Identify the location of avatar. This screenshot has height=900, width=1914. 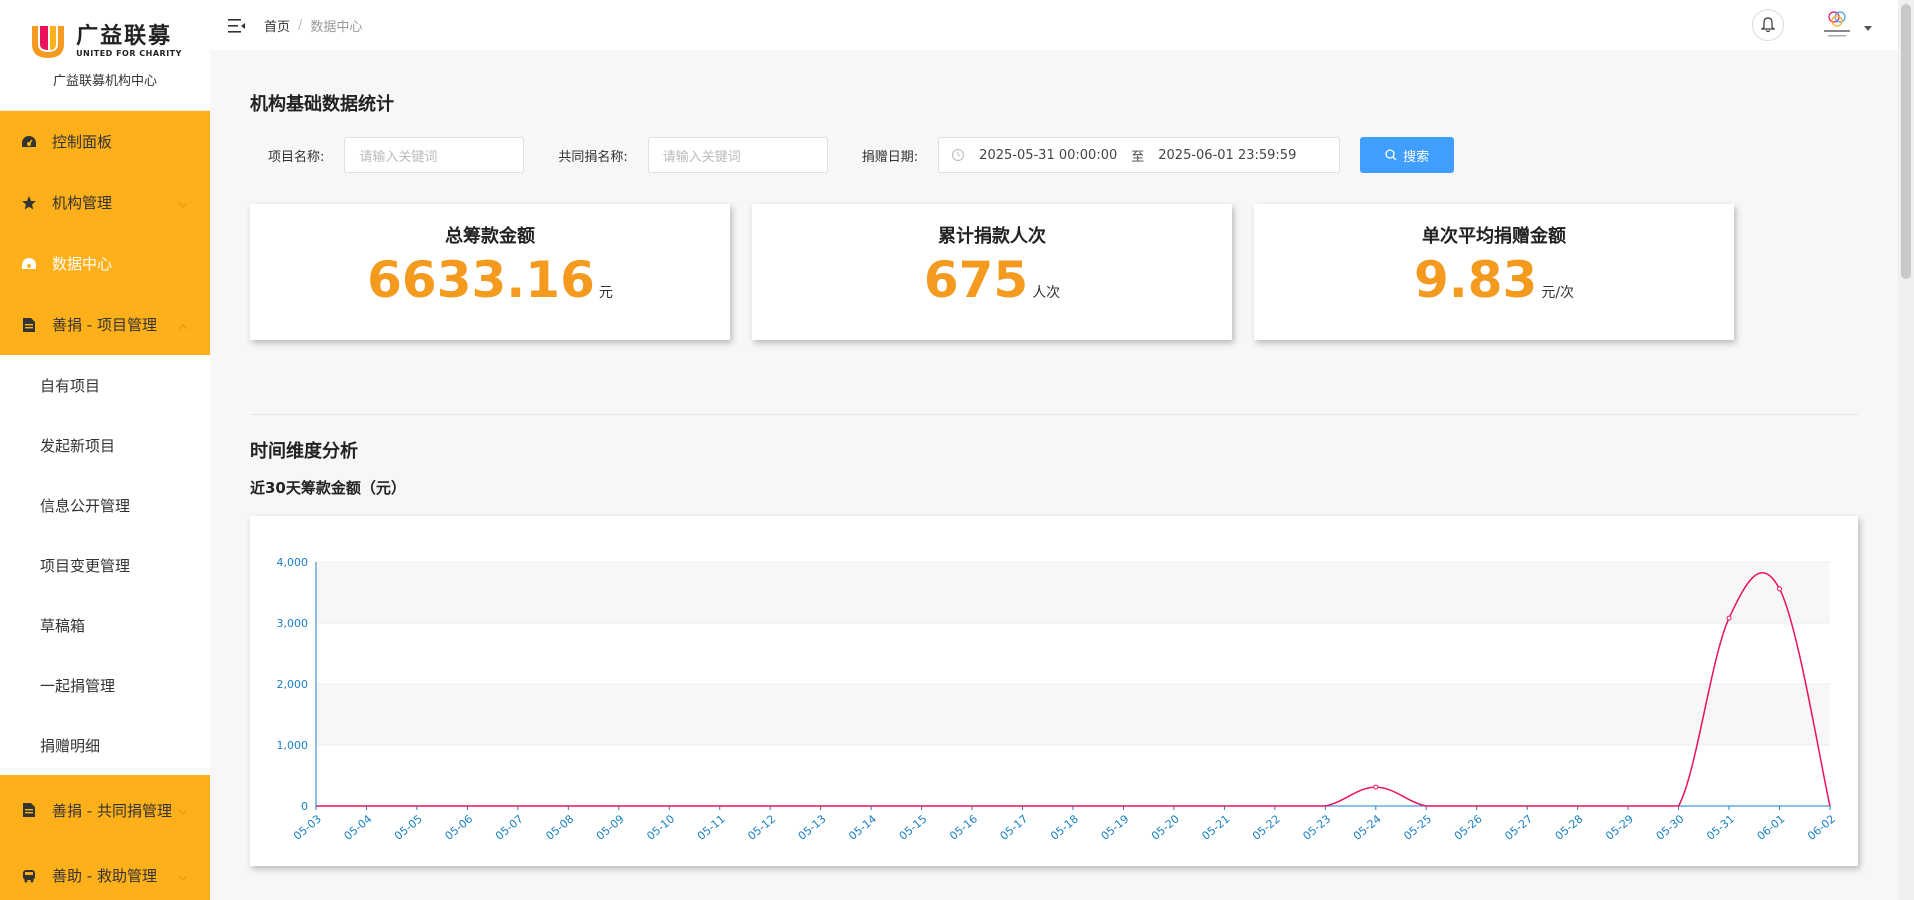
(1837, 25).